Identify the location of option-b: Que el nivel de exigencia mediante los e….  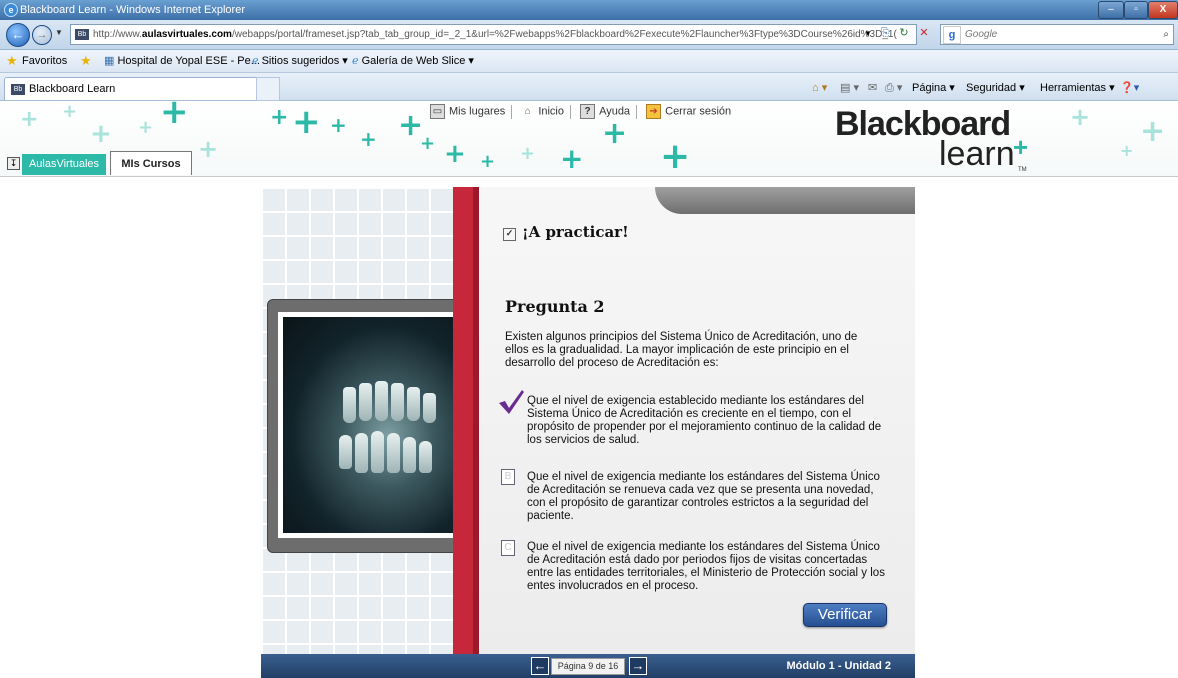
(707, 497).